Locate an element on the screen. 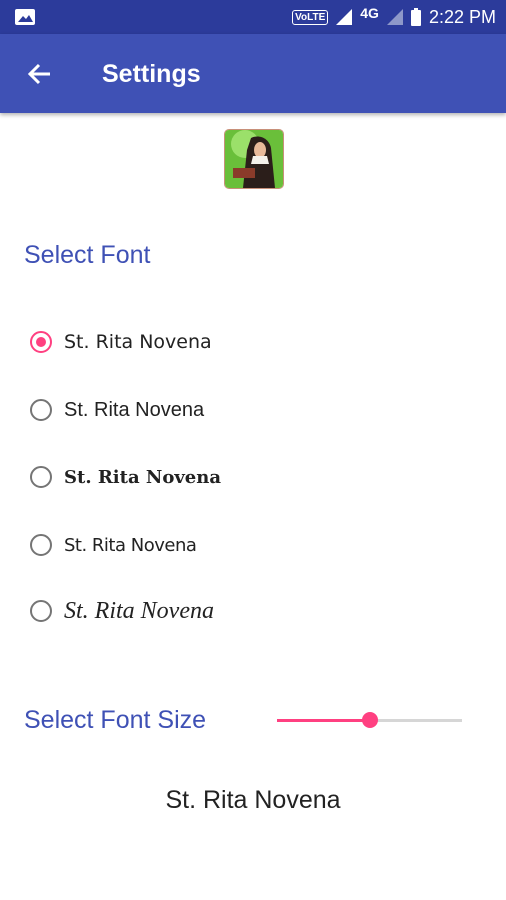 The height and width of the screenshot is (900, 506). font-option-1: St. Rita Novena is located at coordinates (121, 342).